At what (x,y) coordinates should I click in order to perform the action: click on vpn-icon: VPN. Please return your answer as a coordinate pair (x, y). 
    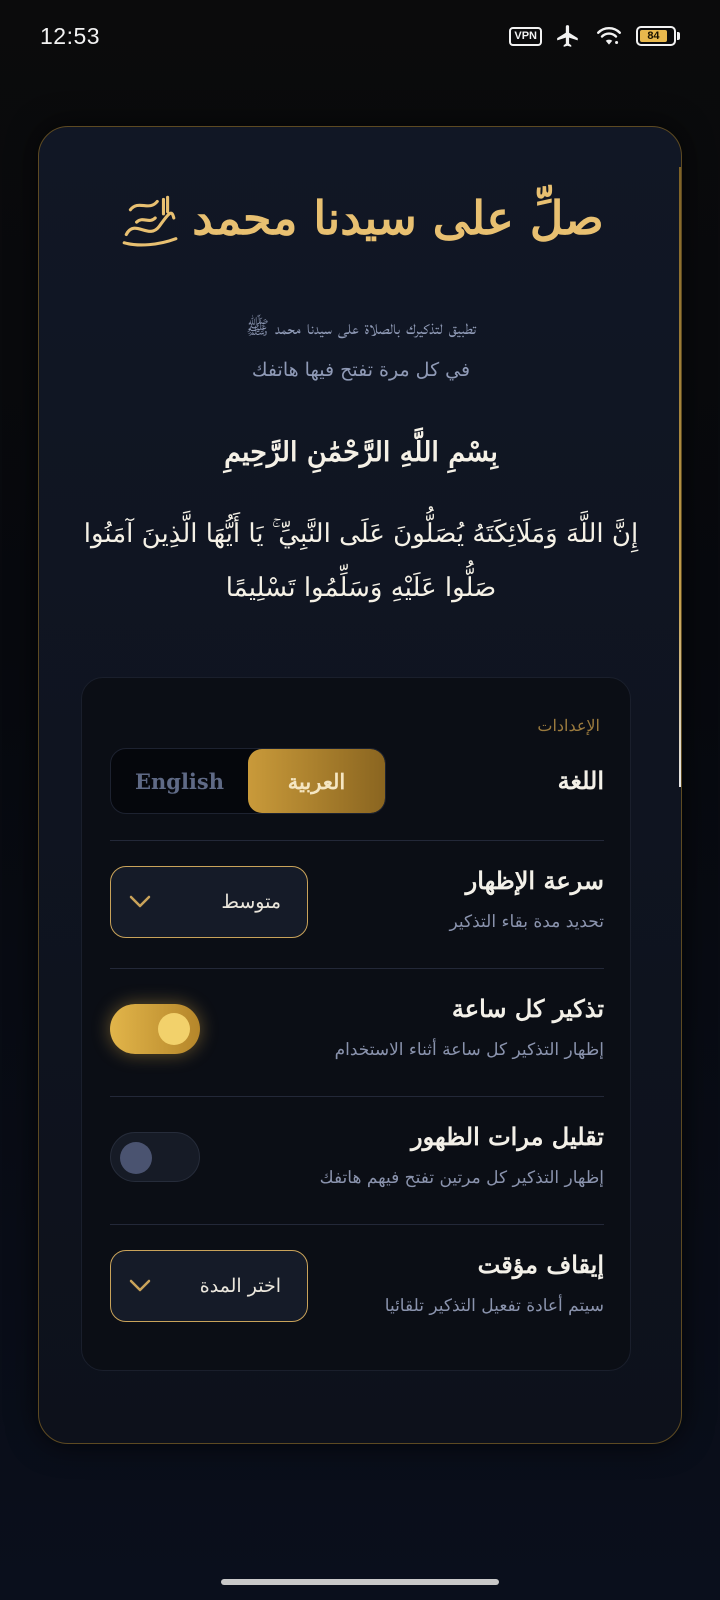
    Looking at the image, I should click on (525, 36).